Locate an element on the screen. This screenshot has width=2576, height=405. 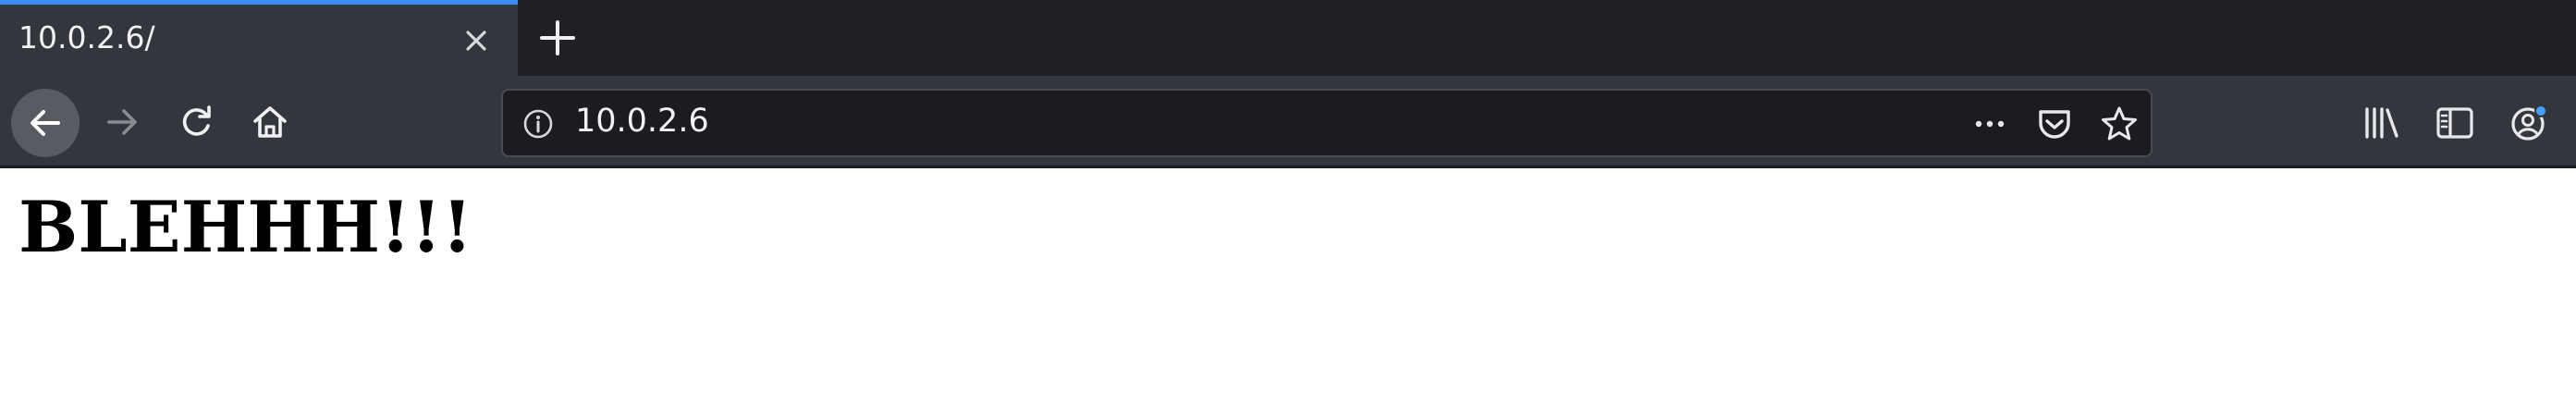
library-button is located at coordinates (2381, 123).